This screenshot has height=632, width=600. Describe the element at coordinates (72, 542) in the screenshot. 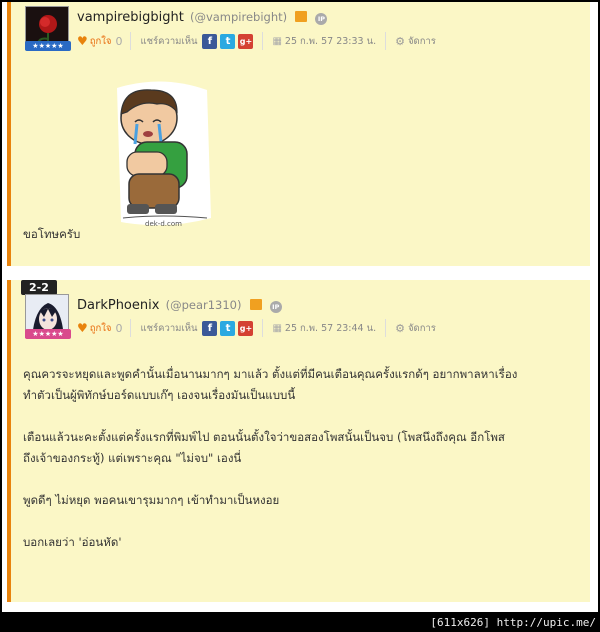

I see `comment-paragraph: บอกเลยว่า 'อ่อนหัด'` at that location.